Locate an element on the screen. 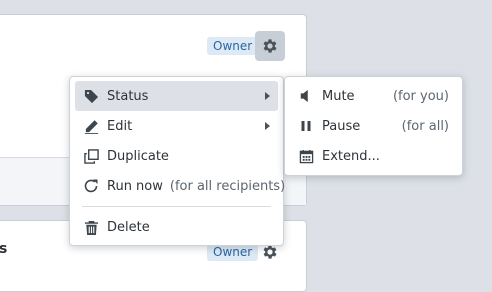  submenu-item-pause: Pause (for all) is located at coordinates (373, 126).